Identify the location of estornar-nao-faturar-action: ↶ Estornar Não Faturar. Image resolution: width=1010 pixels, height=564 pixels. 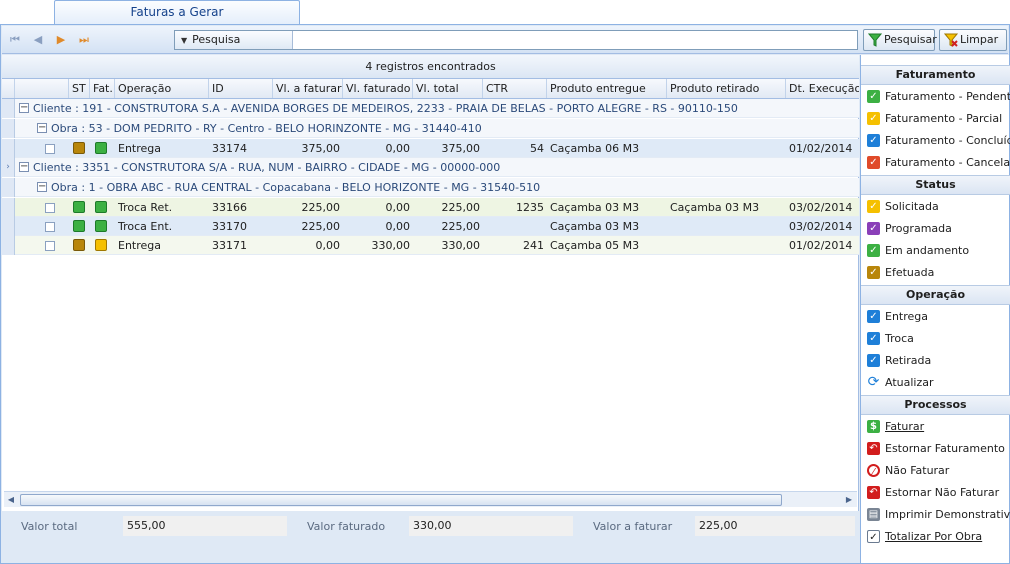
(937, 493).